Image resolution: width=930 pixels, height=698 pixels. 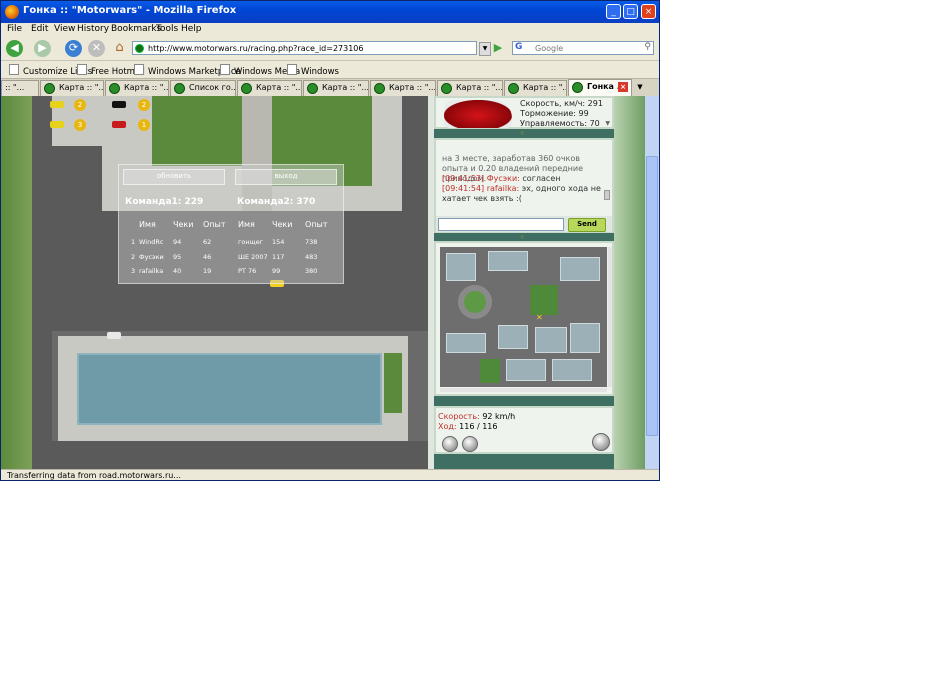 What do you see at coordinates (523, 317) in the screenshot?
I see `minimap: ✕` at bounding box center [523, 317].